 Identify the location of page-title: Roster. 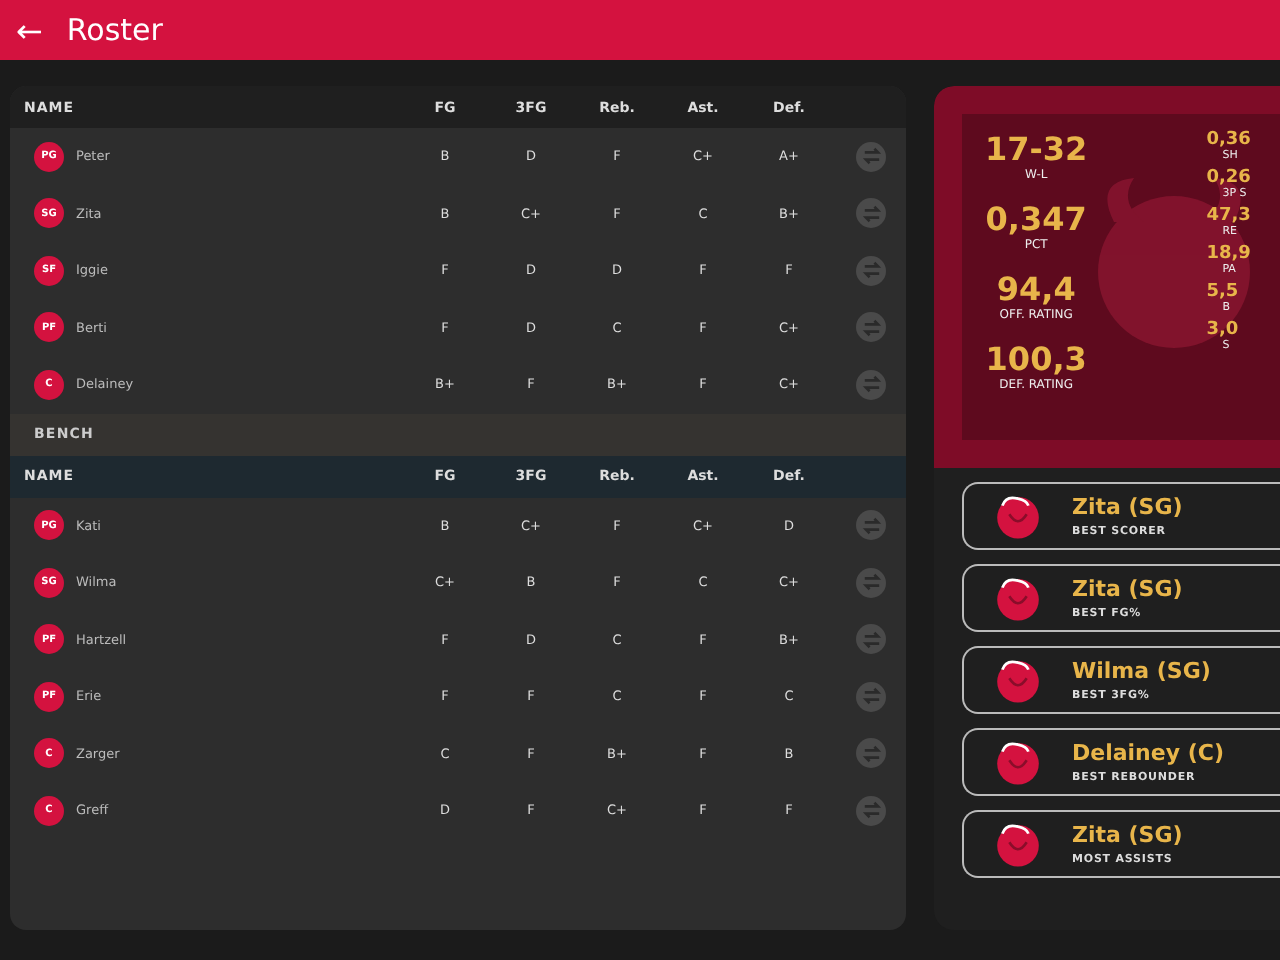
(114, 30).